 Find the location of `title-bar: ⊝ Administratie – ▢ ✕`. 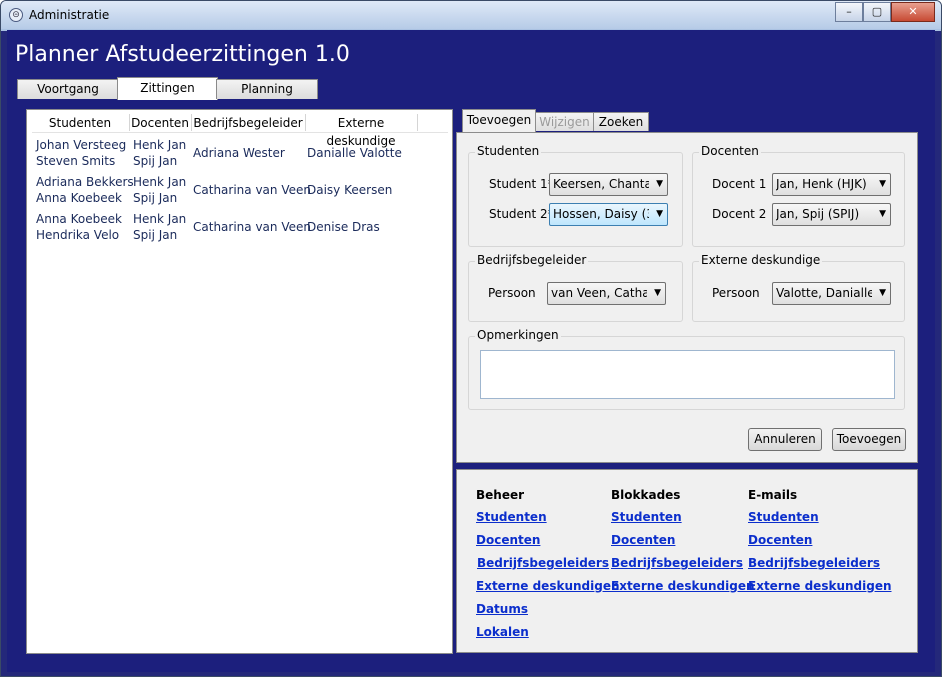

title-bar: ⊝ Administratie – ▢ ✕ is located at coordinates (471, 15).